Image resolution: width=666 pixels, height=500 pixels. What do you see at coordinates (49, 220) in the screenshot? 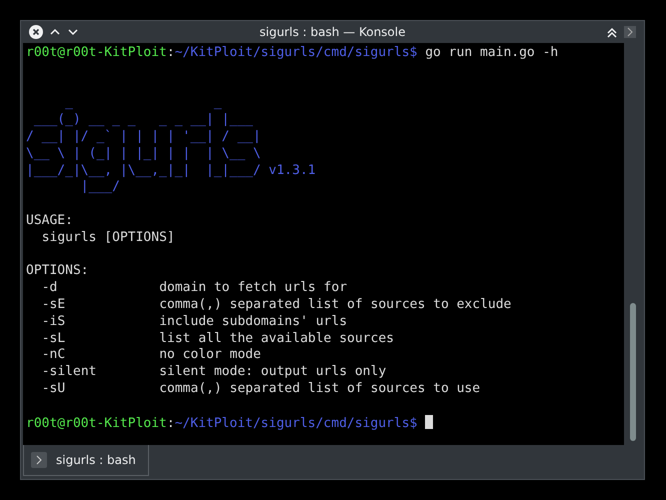
I see `usage-heading: USAGE:` at bounding box center [49, 220].